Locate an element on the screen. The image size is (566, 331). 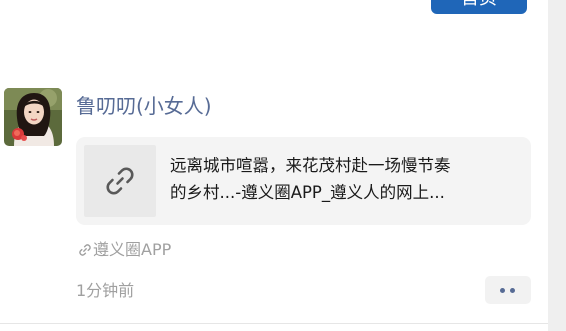
top-action-button: 首页 is located at coordinates (479, 7).